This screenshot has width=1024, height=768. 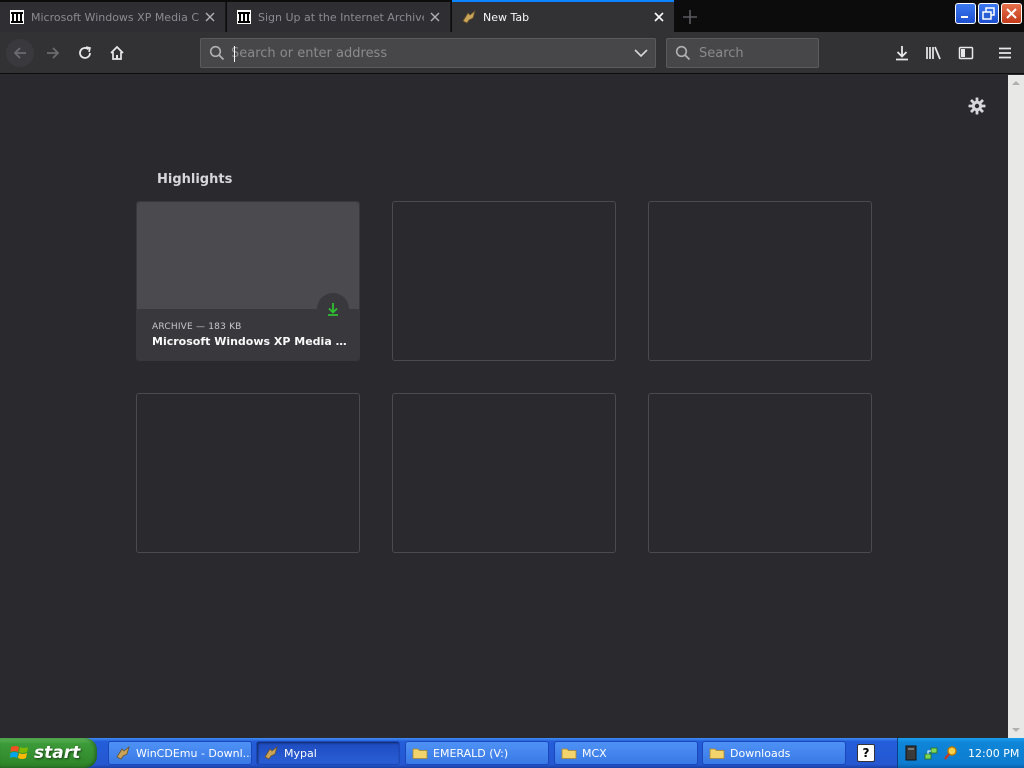 I want to click on nav-bar, so click(x=512, y=53).